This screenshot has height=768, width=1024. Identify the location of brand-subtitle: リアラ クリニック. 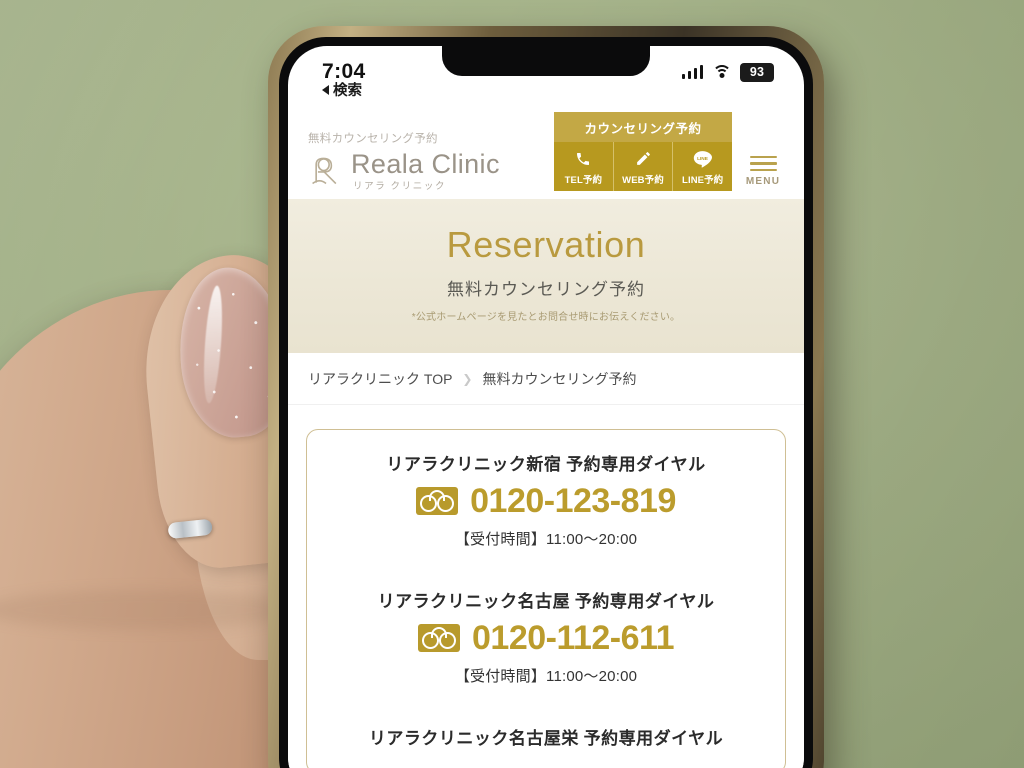
(400, 186).